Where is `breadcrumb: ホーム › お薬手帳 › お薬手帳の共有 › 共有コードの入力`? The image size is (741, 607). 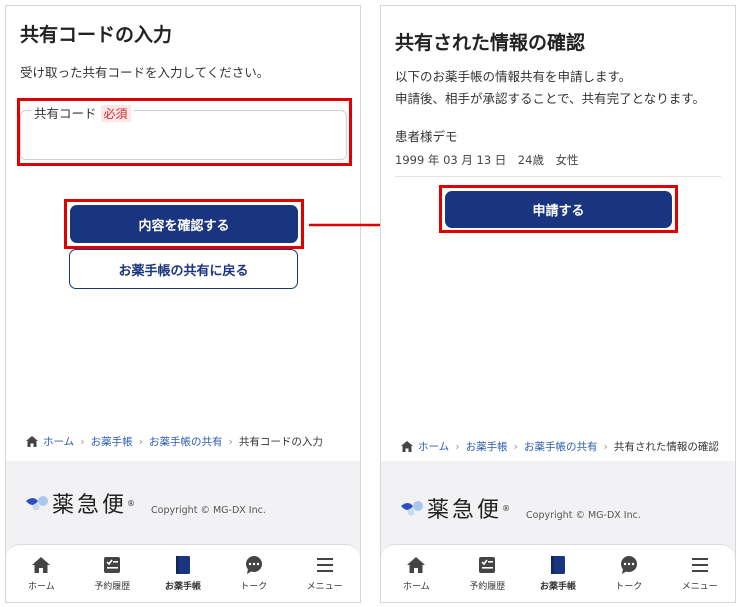 breadcrumb: ホーム › お薬手帳 › お薬手帳の共有 › 共有コードの入力 is located at coordinates (174, 441).